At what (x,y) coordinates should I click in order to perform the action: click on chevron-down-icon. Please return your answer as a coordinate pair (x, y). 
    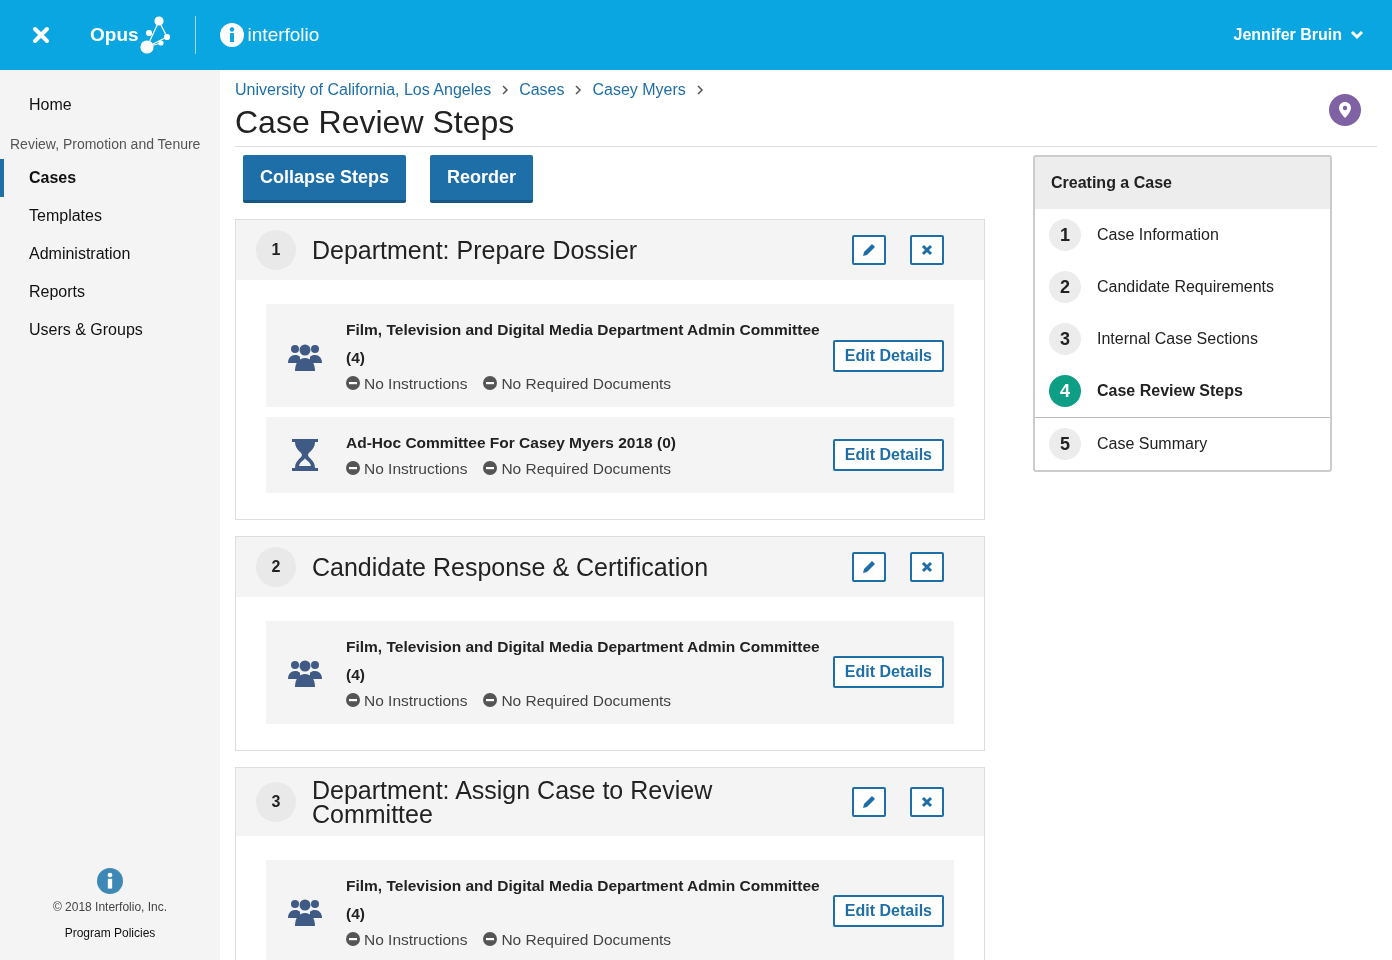
    Looking at the image, I should click on (1357, 35).